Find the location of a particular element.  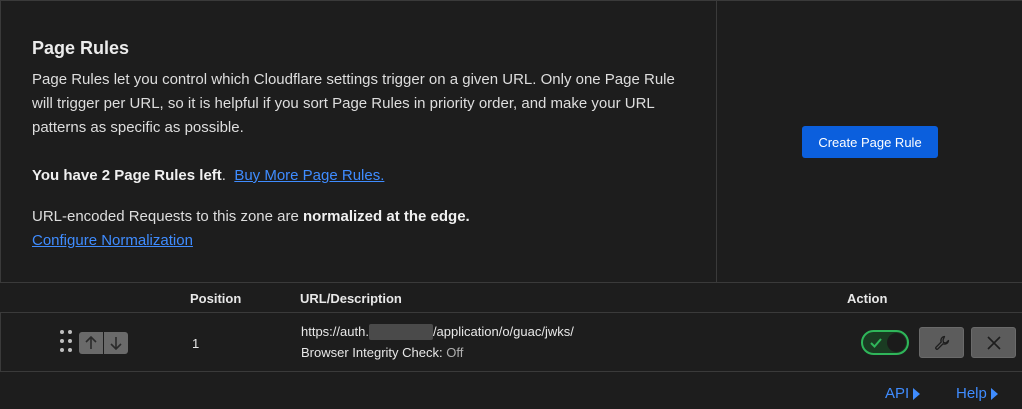

setting-label: Browser Integrity Check: is located at coordinates (372, 352).